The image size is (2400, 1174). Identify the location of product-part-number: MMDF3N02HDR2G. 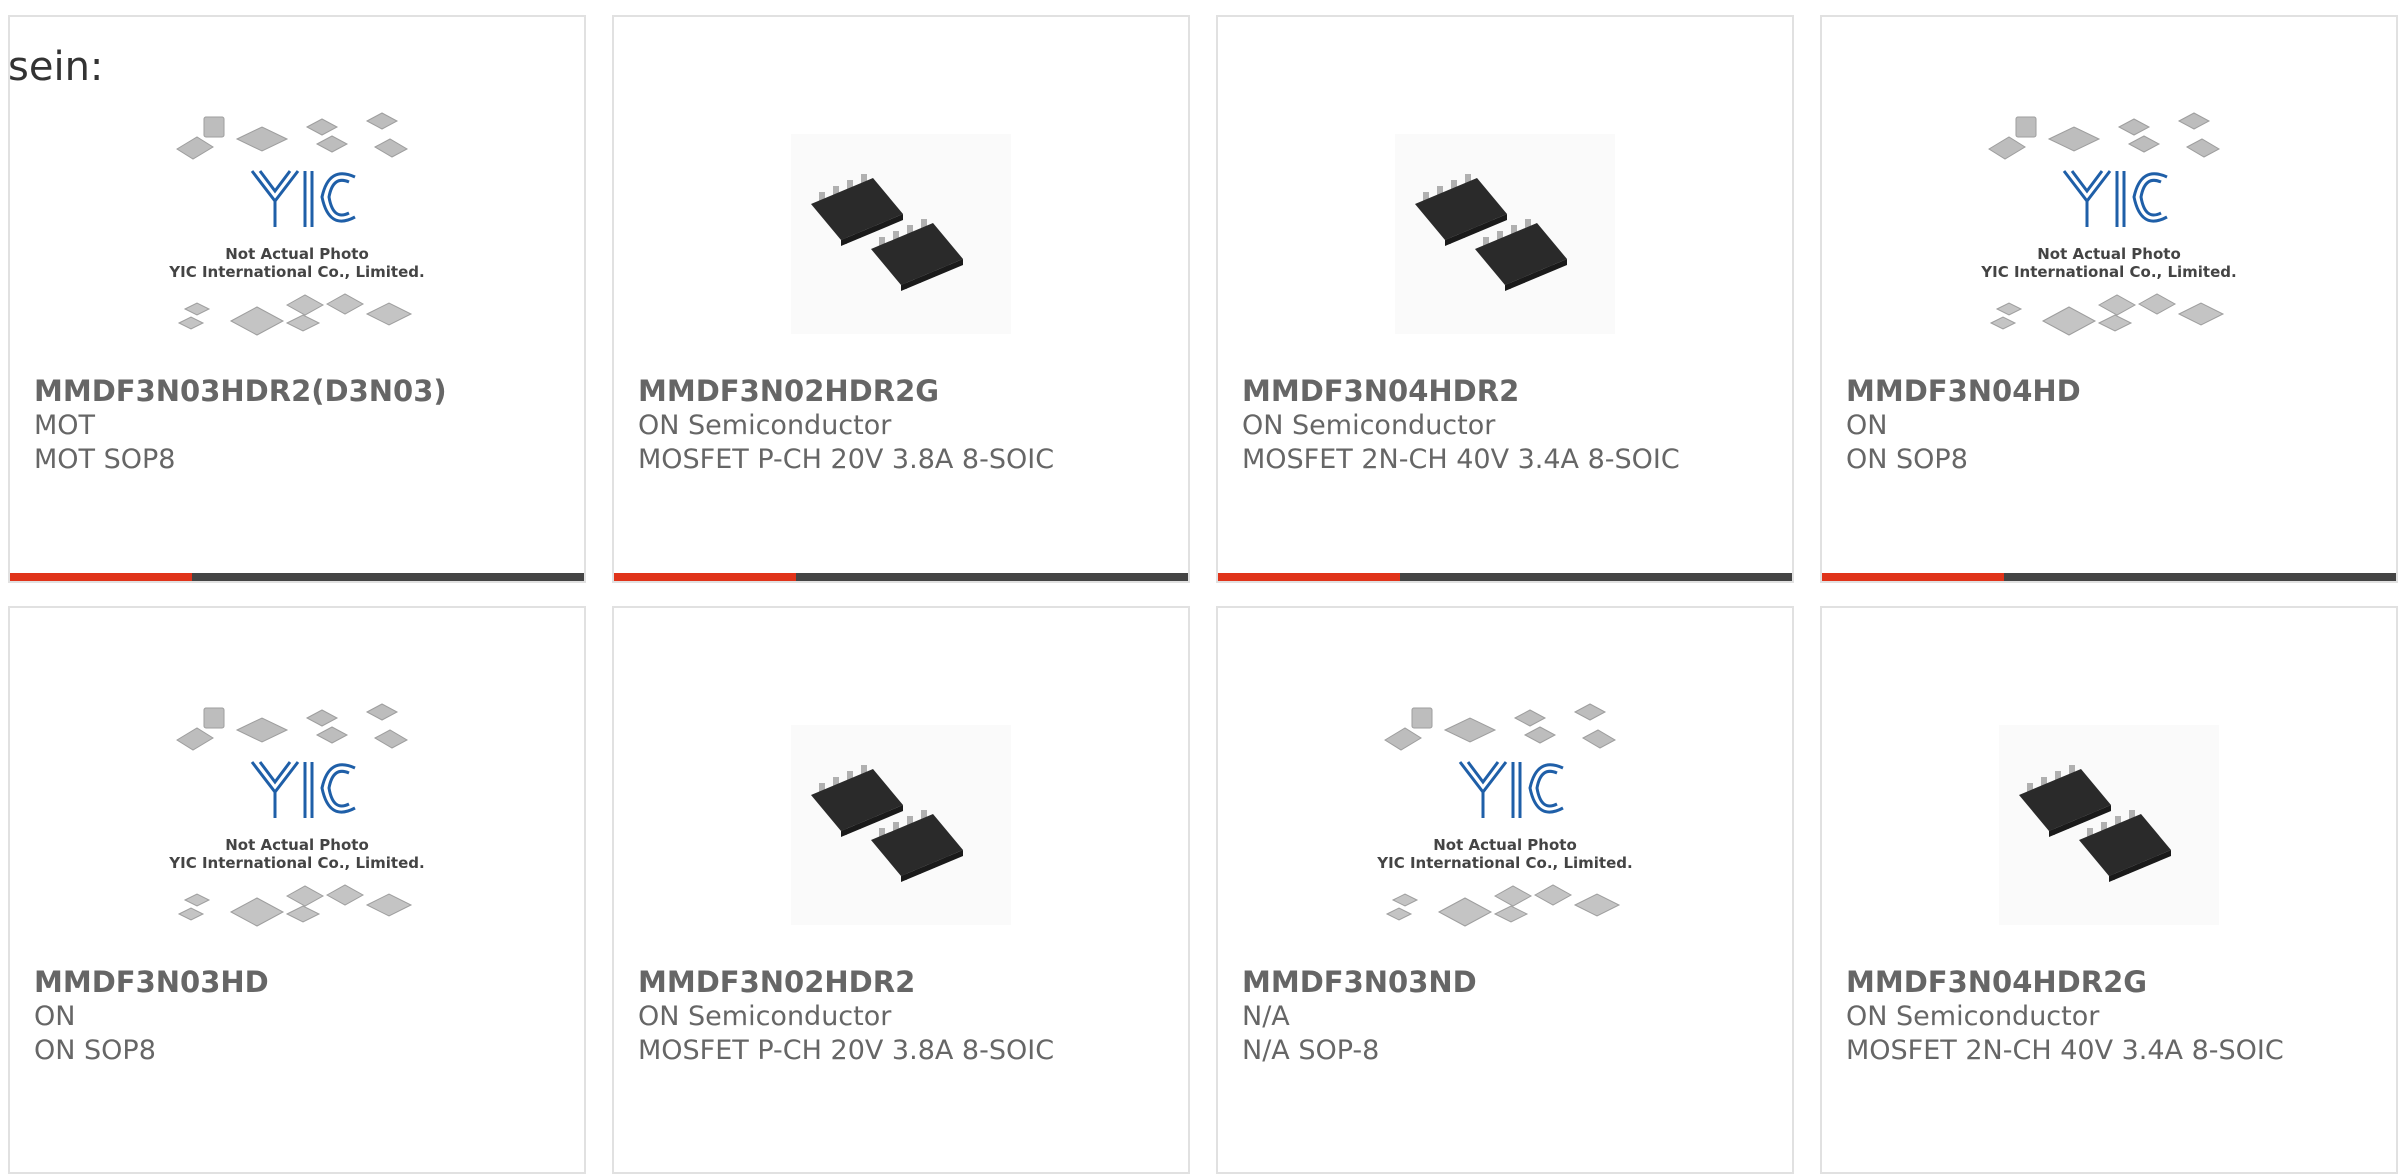
(907, 391).